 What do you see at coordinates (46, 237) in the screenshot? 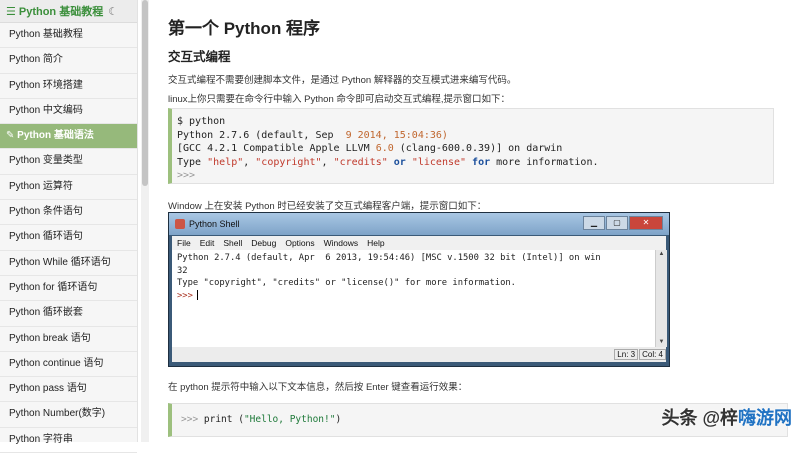
I see `sidebar-item-label: Python 循环语句` at bounding box center [46, 237].